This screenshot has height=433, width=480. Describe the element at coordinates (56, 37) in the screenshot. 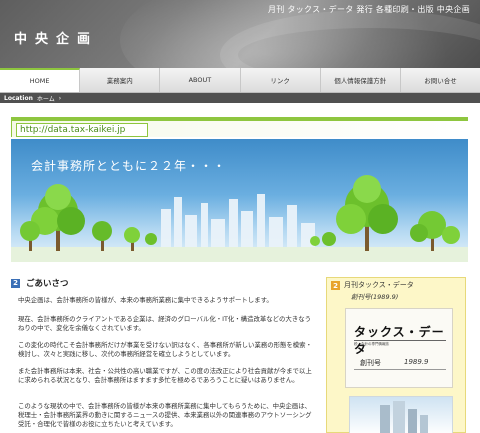

I see `site-title: 中央企画` at that location.